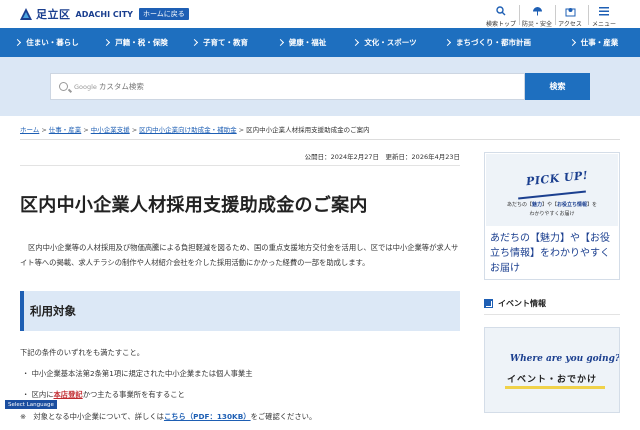  I want to click on nav-item-registry: 戸籍・税・保険, so click(136, 42).